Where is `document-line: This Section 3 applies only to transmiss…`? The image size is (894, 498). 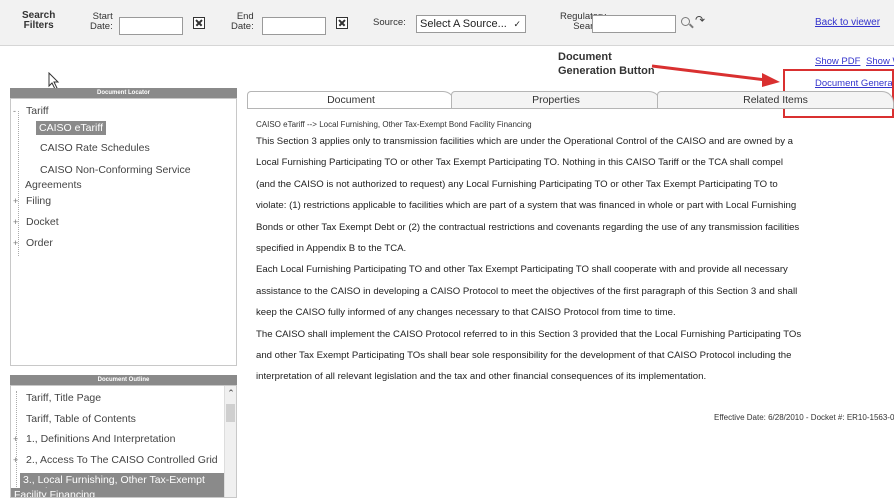 document-line: This Section 3 applies only to transmiss… is located at coordinates (525, 141).